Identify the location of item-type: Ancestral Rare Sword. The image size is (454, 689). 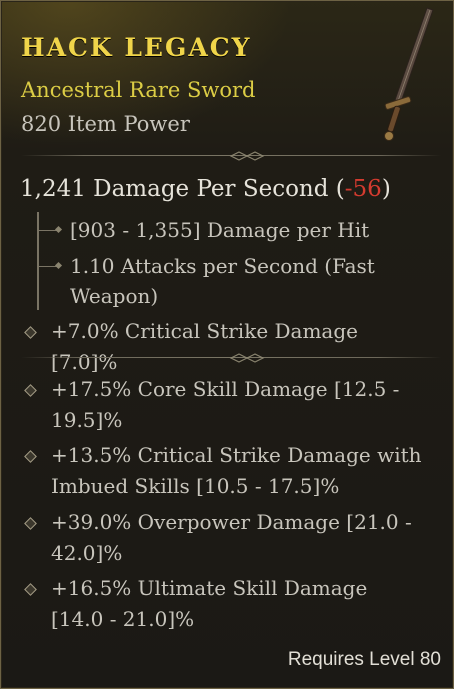
(138, 90).